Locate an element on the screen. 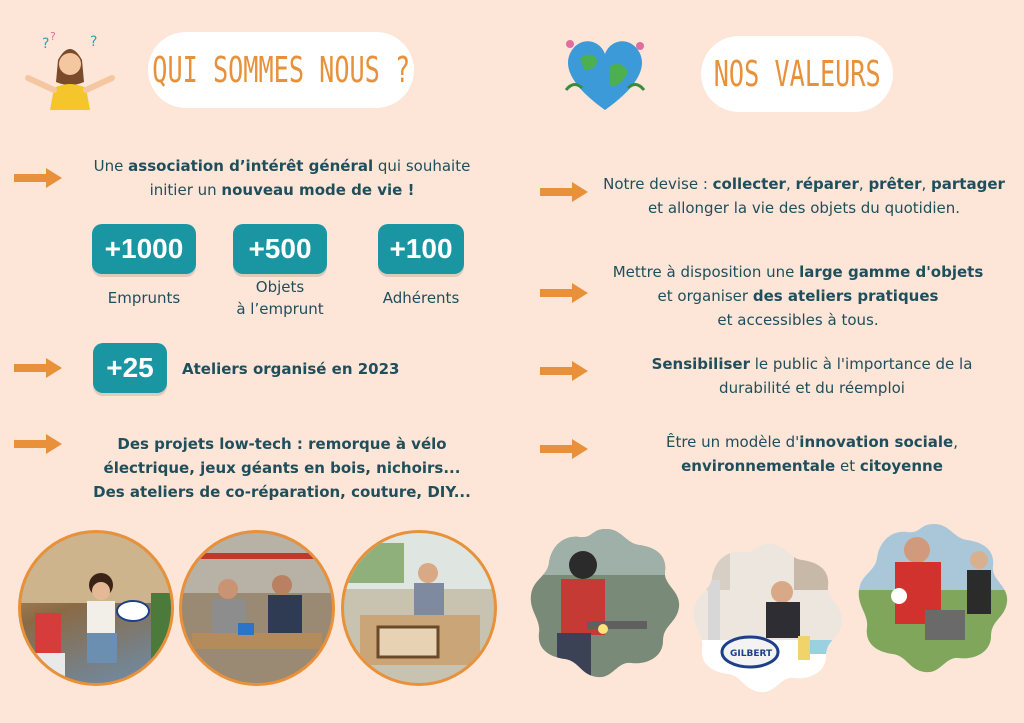  left-title: QUI SOMMES NOUS ? is located at coordinates (281, 70).